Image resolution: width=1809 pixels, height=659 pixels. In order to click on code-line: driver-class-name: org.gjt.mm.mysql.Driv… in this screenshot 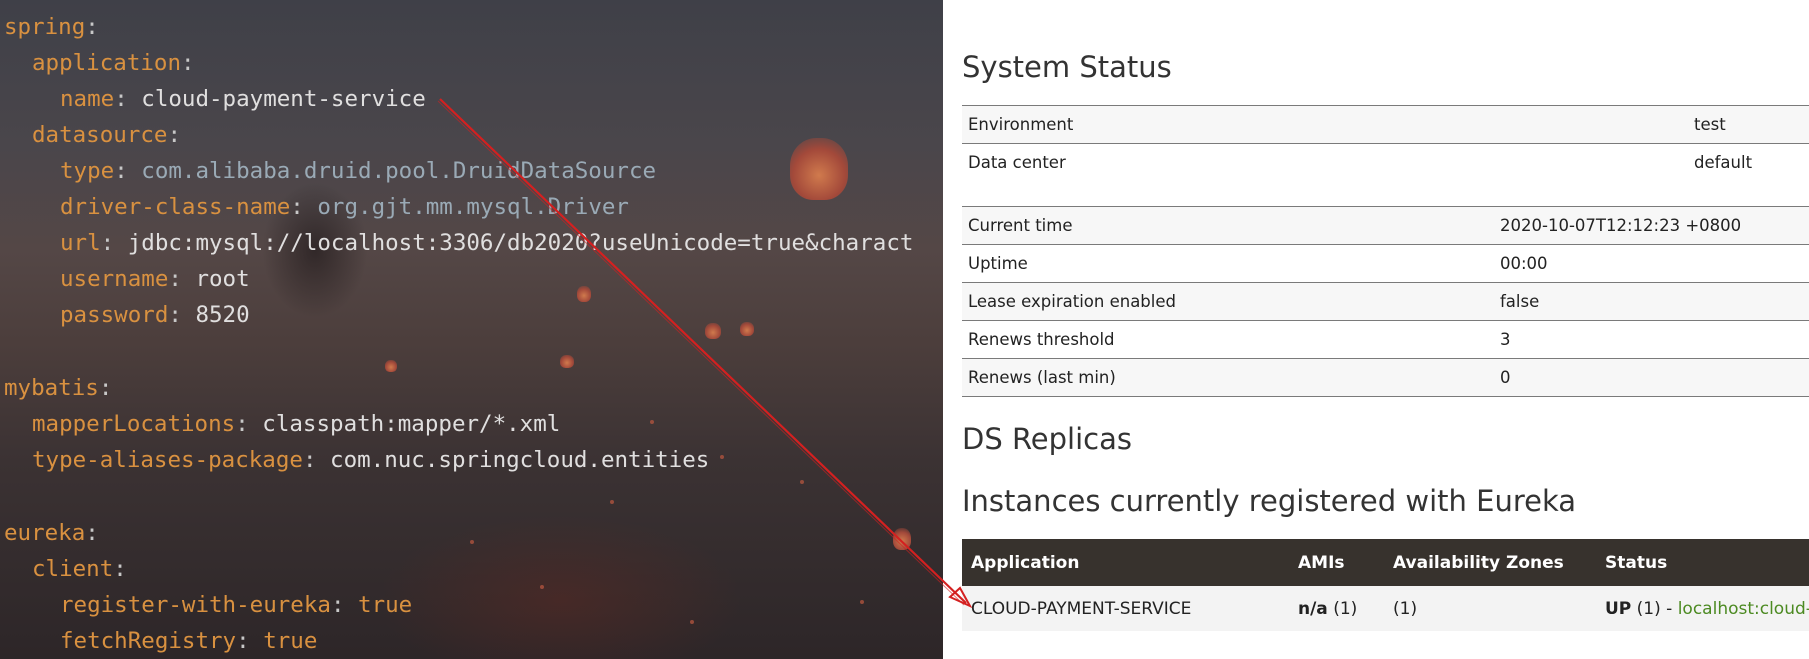, I will do `click(344, 207)`.